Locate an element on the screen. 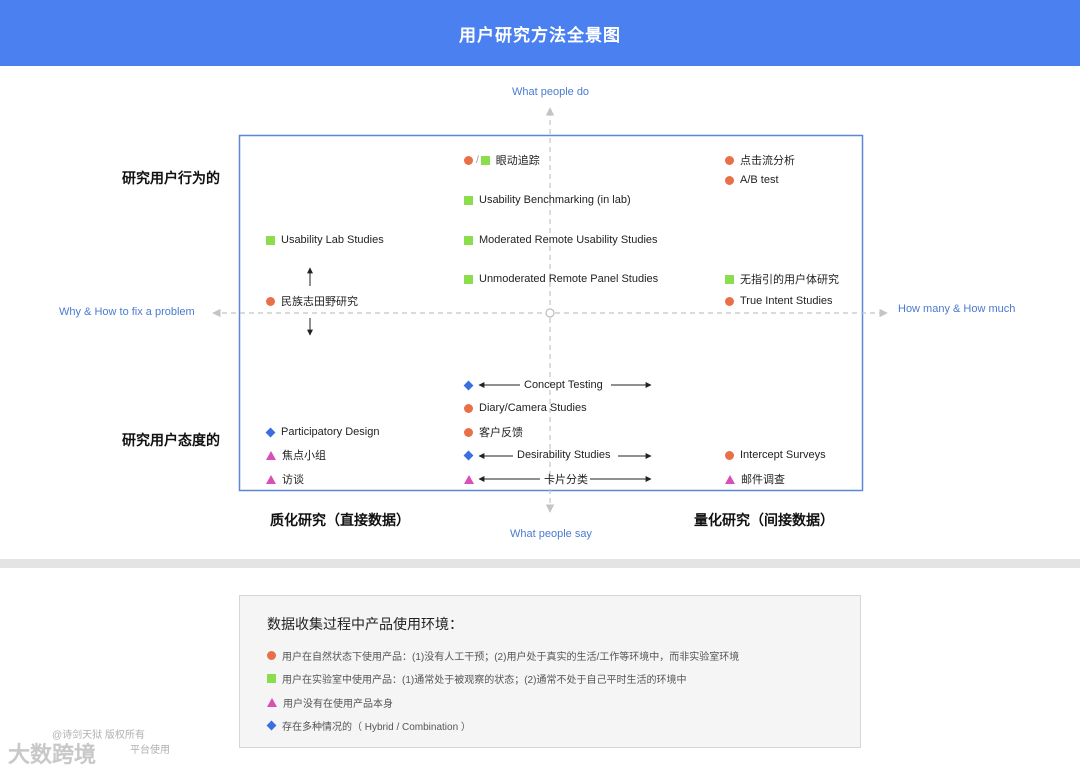 The image size is (1080, 776). method-label: Diary/Camera Studies is located at coordinates (533, 408).